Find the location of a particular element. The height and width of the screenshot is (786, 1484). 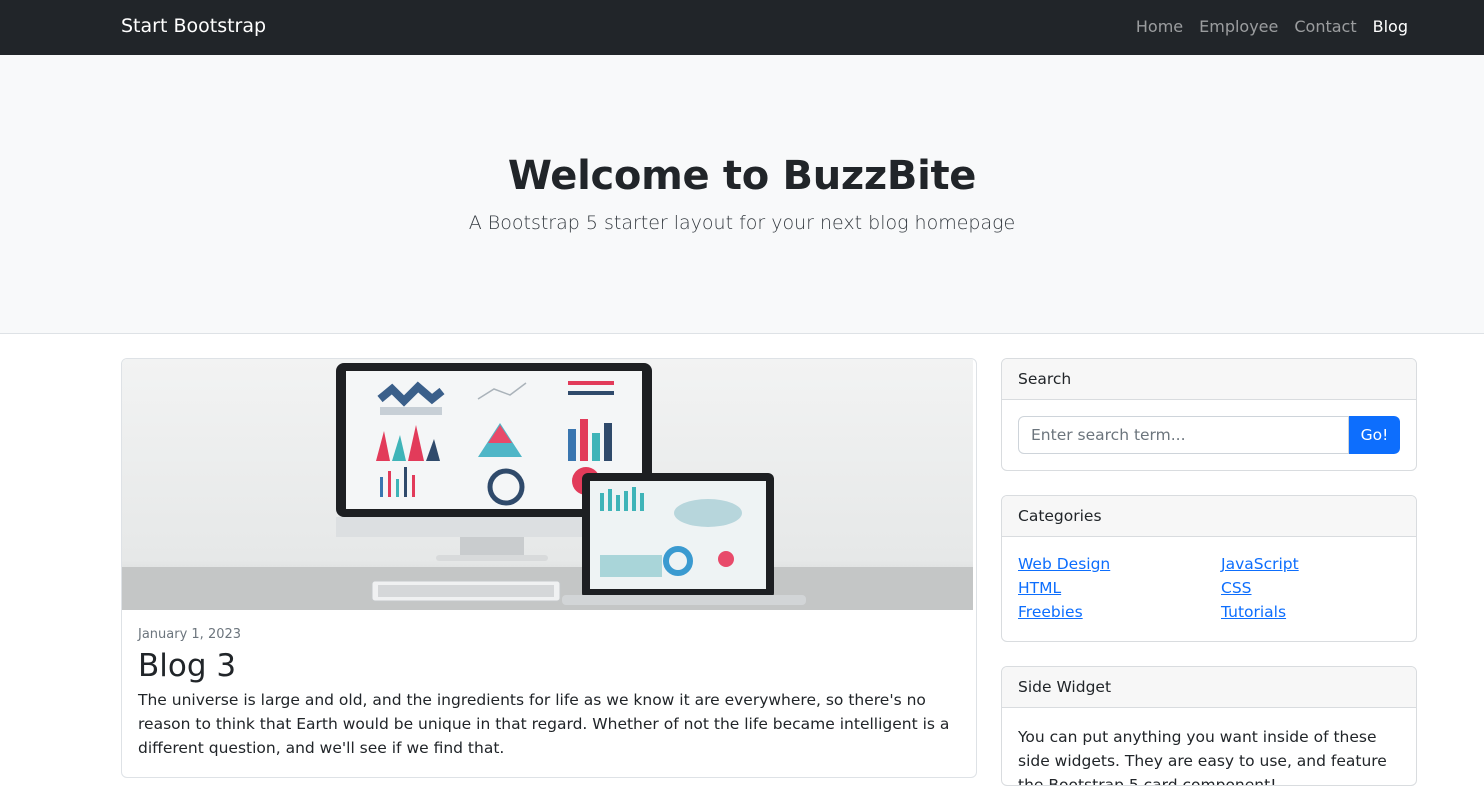

category-link-css: CSS is located at coordinates (1309, 588).